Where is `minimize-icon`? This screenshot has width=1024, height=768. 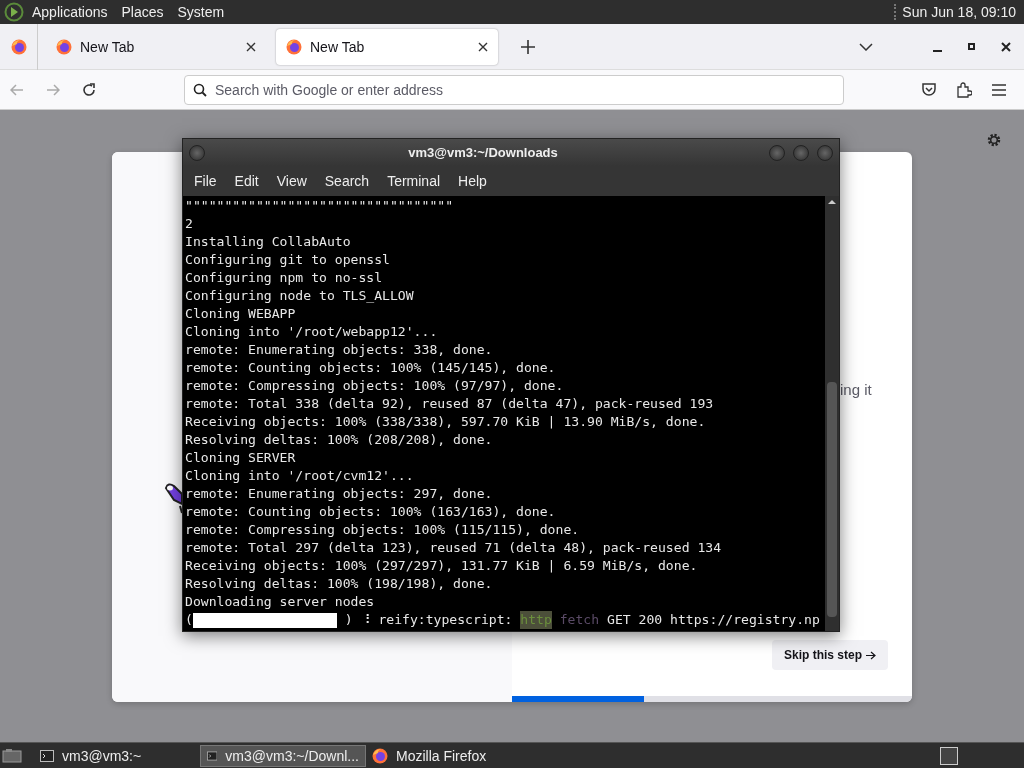 minimize-icon is located at coordinates (937, 50).